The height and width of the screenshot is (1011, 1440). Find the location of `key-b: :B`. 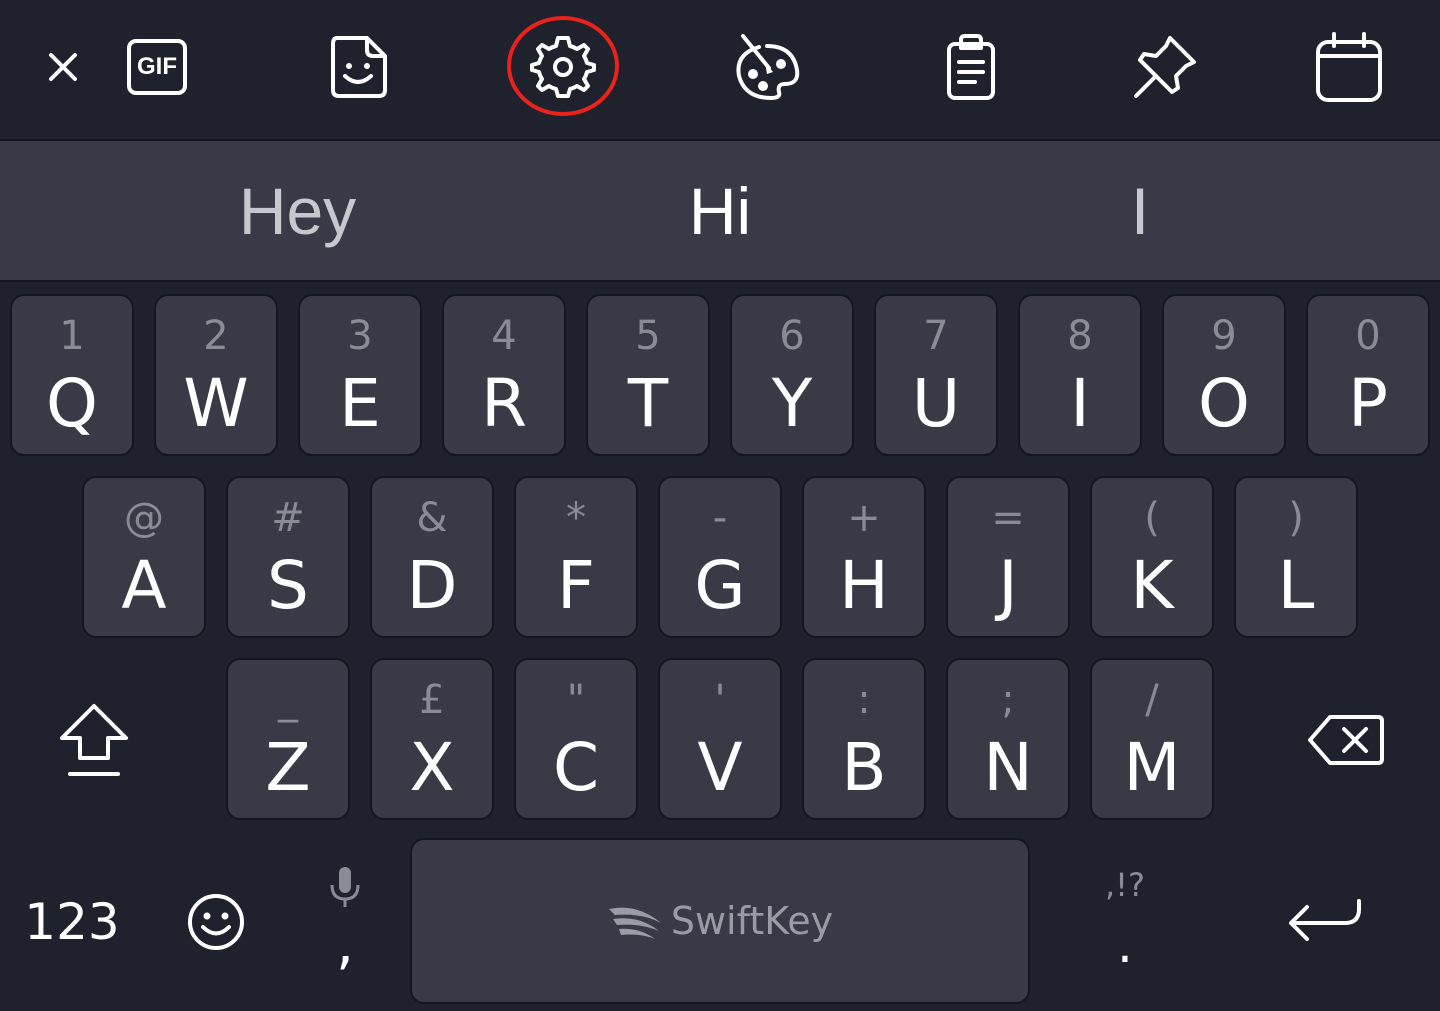

key-b: :B is located at coordinates (864, 739).